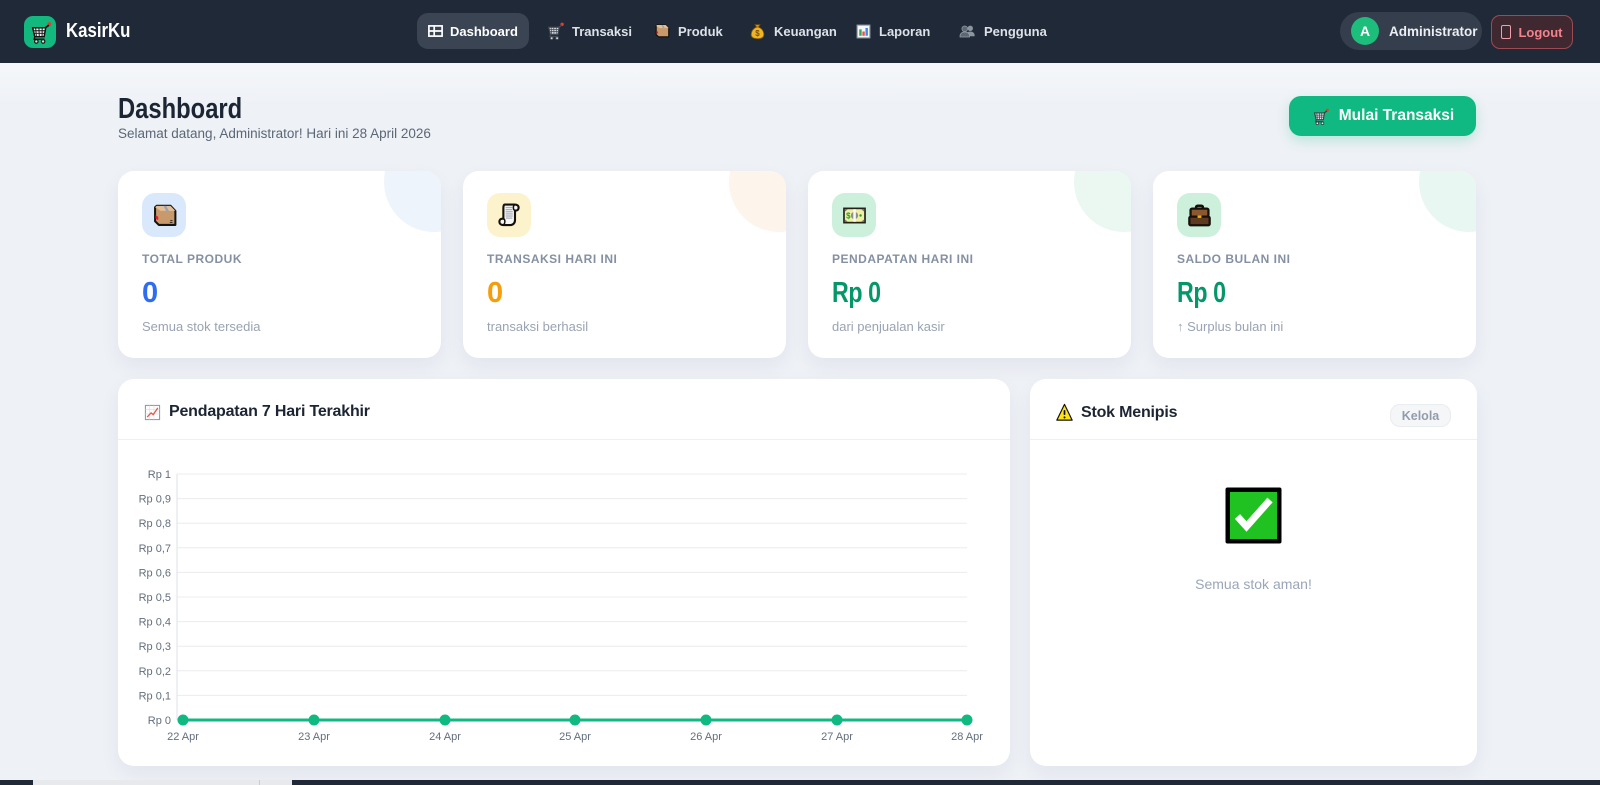 This screenshot has width=1600, height=785. I want to click on svg-text: 24 Apr, so click(445, 737).